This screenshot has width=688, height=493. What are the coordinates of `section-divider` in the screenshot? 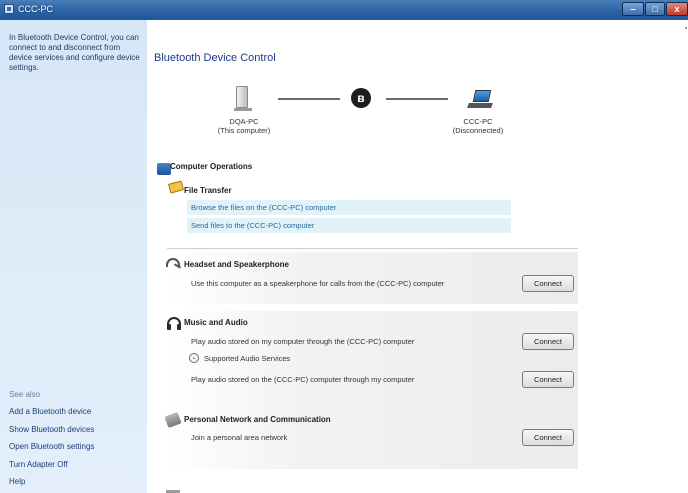 It's located at (372, 248).